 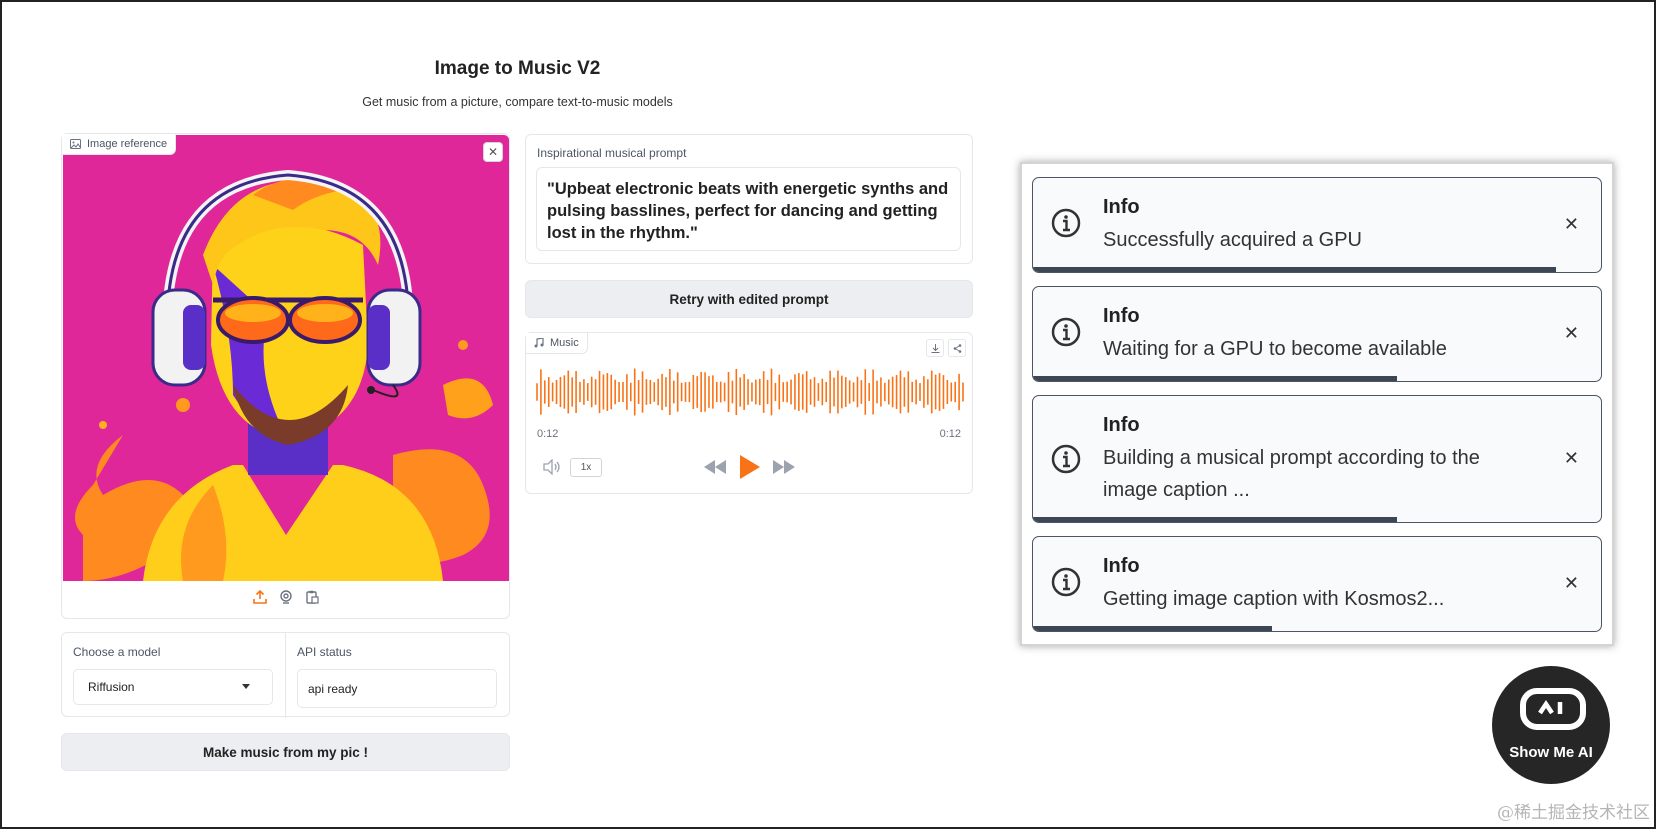 I want to click on panel-divider, so click(x=285, y=675).